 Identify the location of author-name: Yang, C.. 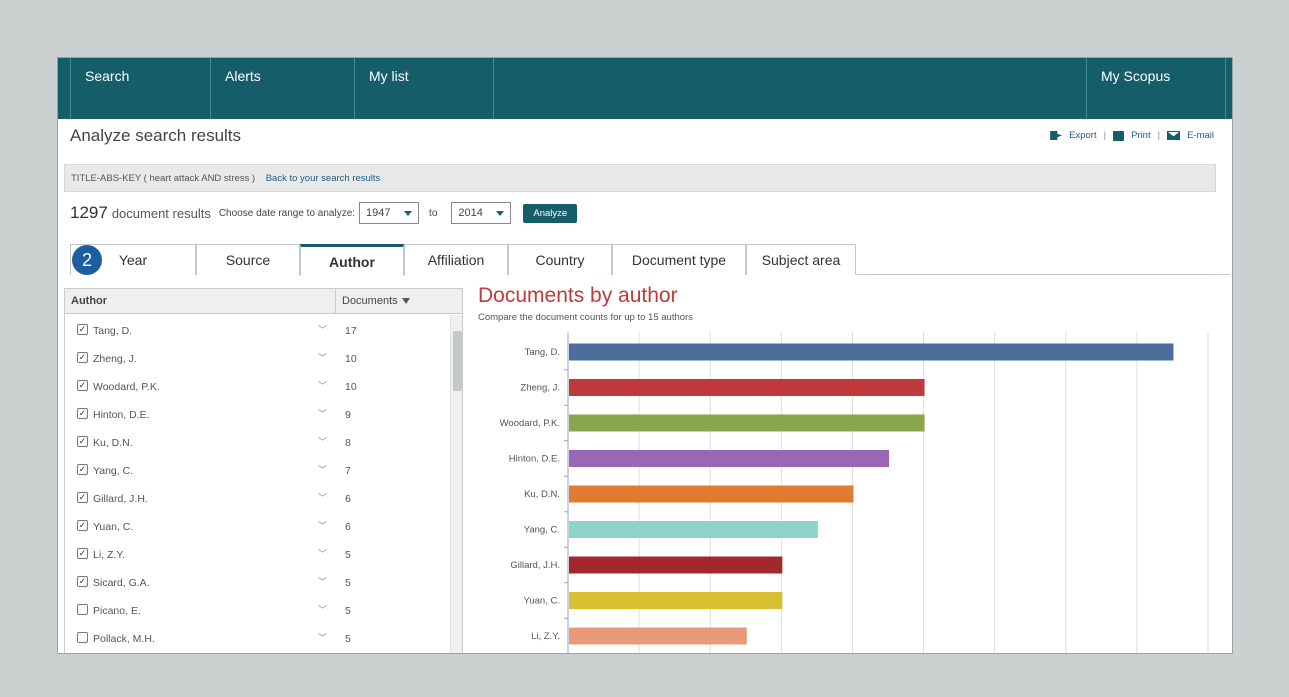
(113, 471).